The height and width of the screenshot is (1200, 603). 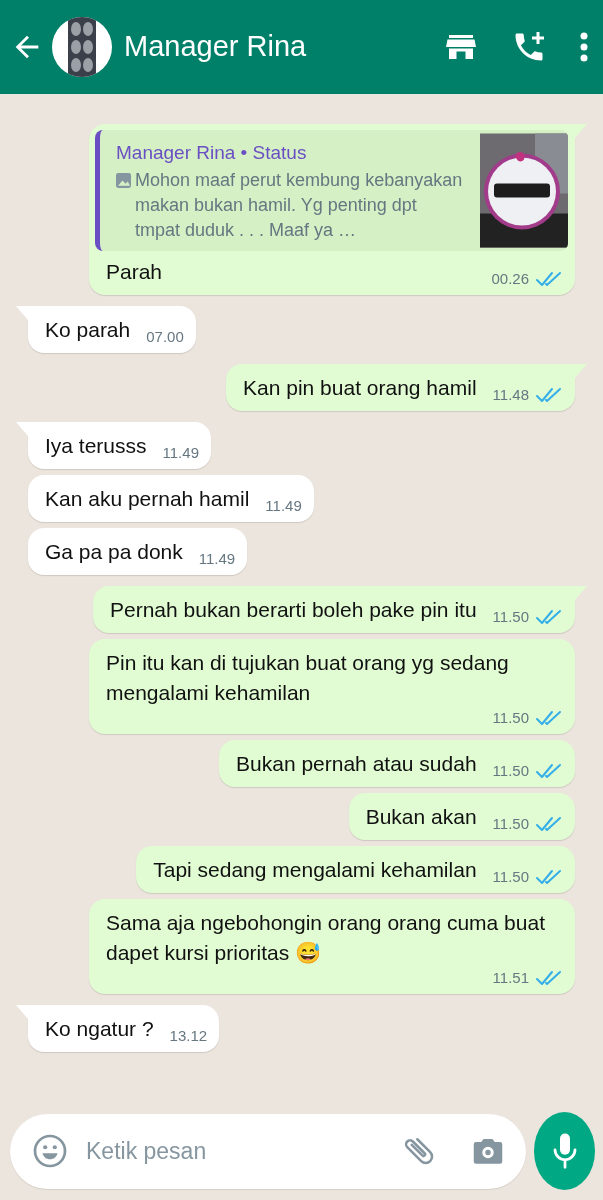 I want to click on message-time: 07.00, so click(x=165, y=337).